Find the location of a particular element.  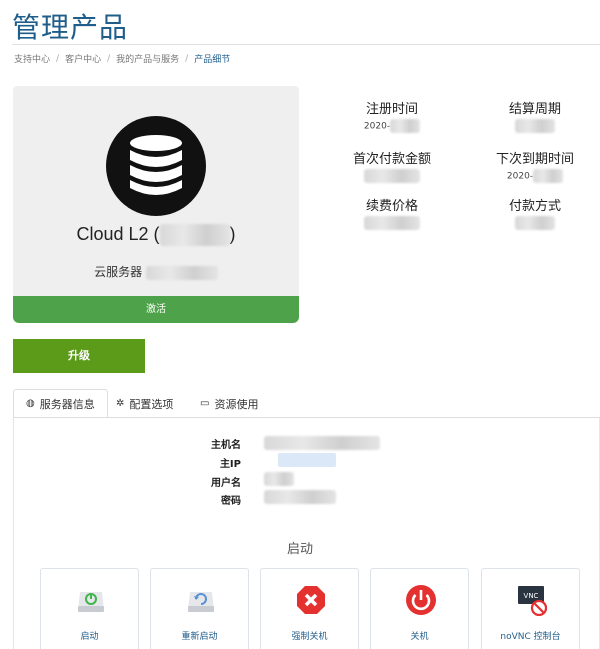

tab-resource-usage: ▭ 资源使用 is located at coordinates (229, 403).